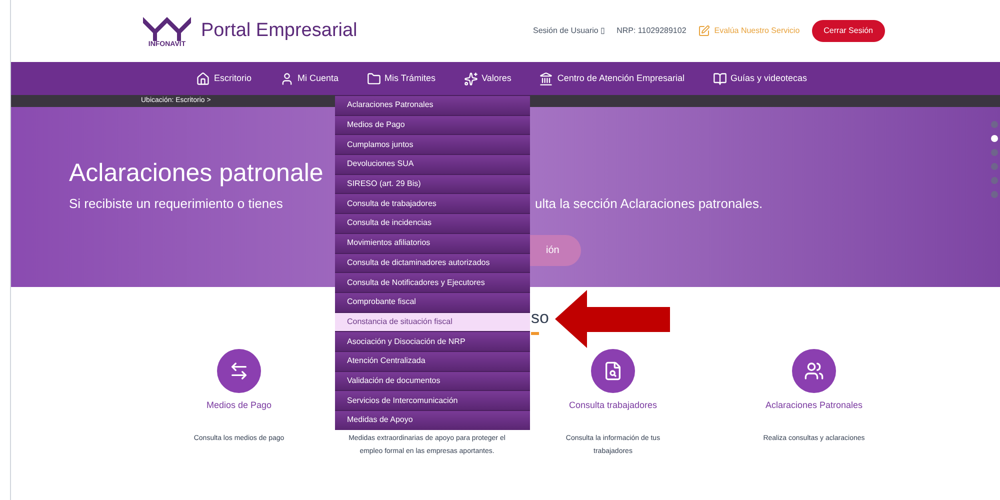 The width and height of the screenshot is (1000, 500). I want to click on service-title: Aclaraciones Patronales, so click(814, 405).